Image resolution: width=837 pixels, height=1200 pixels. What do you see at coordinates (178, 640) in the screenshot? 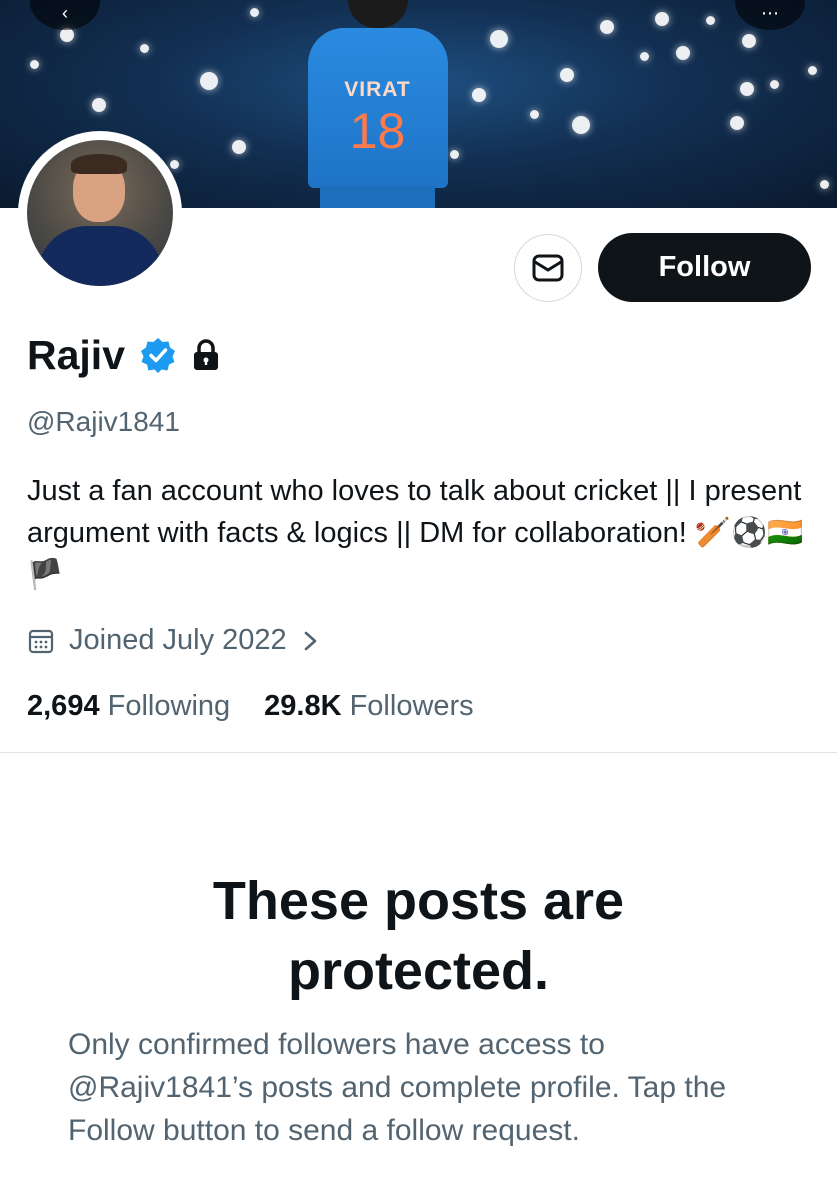
I see `joined-date: Joined July 2022` at bounding box center [178, 640].